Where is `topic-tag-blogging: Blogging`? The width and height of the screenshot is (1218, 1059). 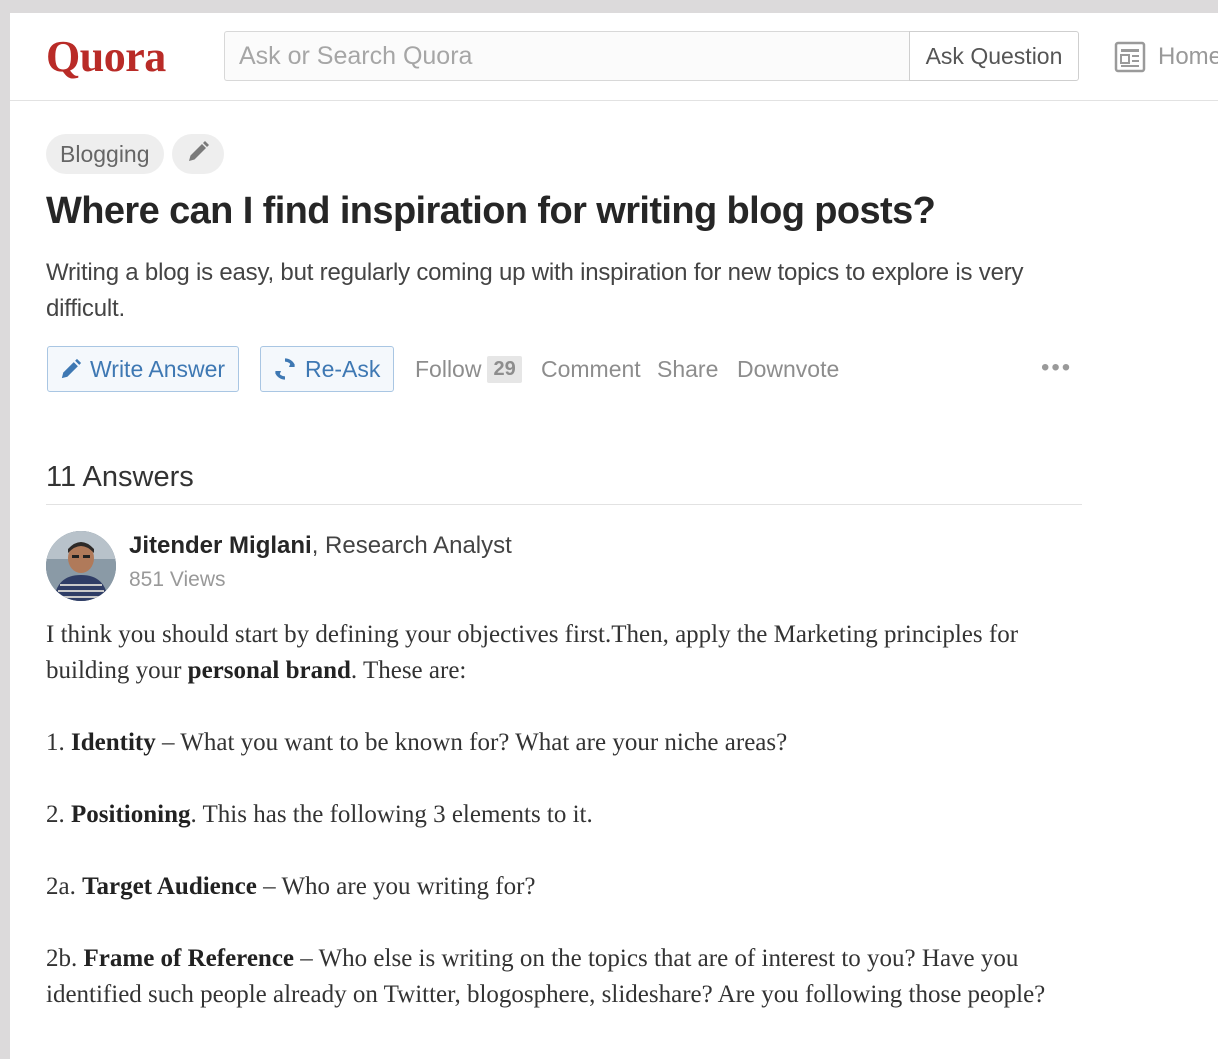 topic-tag-blogging: Blogging is located at coordinates (105, 154).